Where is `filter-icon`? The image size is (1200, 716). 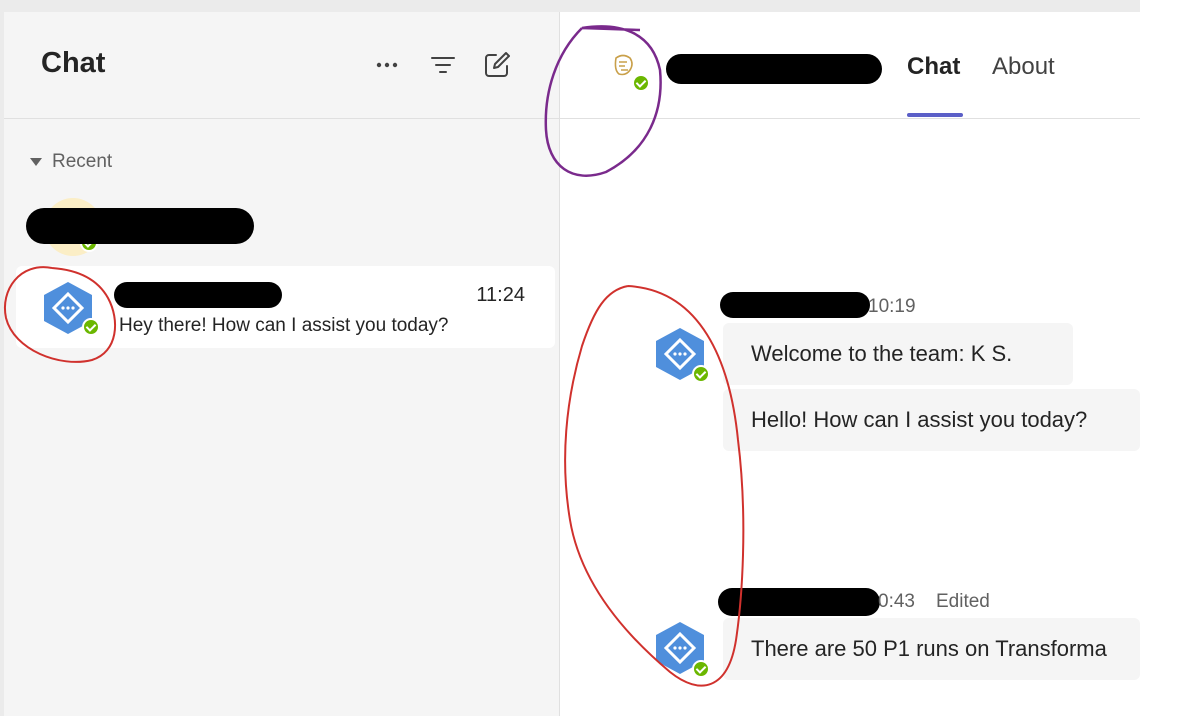 filter-icon is located at coordinates (443, 65).